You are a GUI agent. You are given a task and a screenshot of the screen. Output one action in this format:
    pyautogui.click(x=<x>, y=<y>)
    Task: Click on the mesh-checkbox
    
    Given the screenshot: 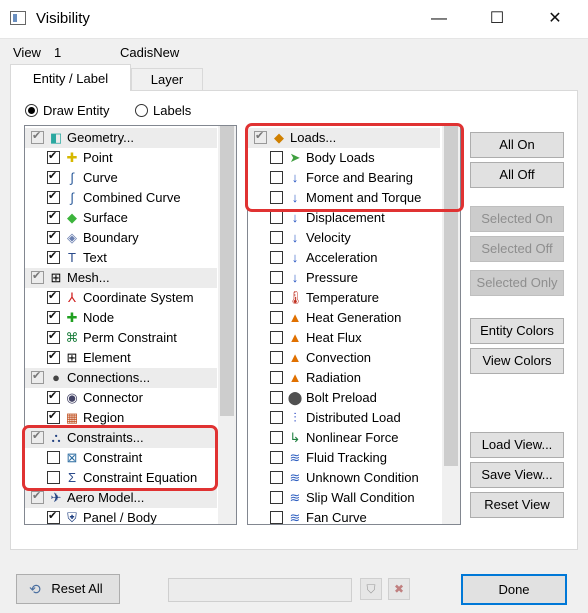 What is the action you would take?
    pyautogui.click(x=37, y=276)
    